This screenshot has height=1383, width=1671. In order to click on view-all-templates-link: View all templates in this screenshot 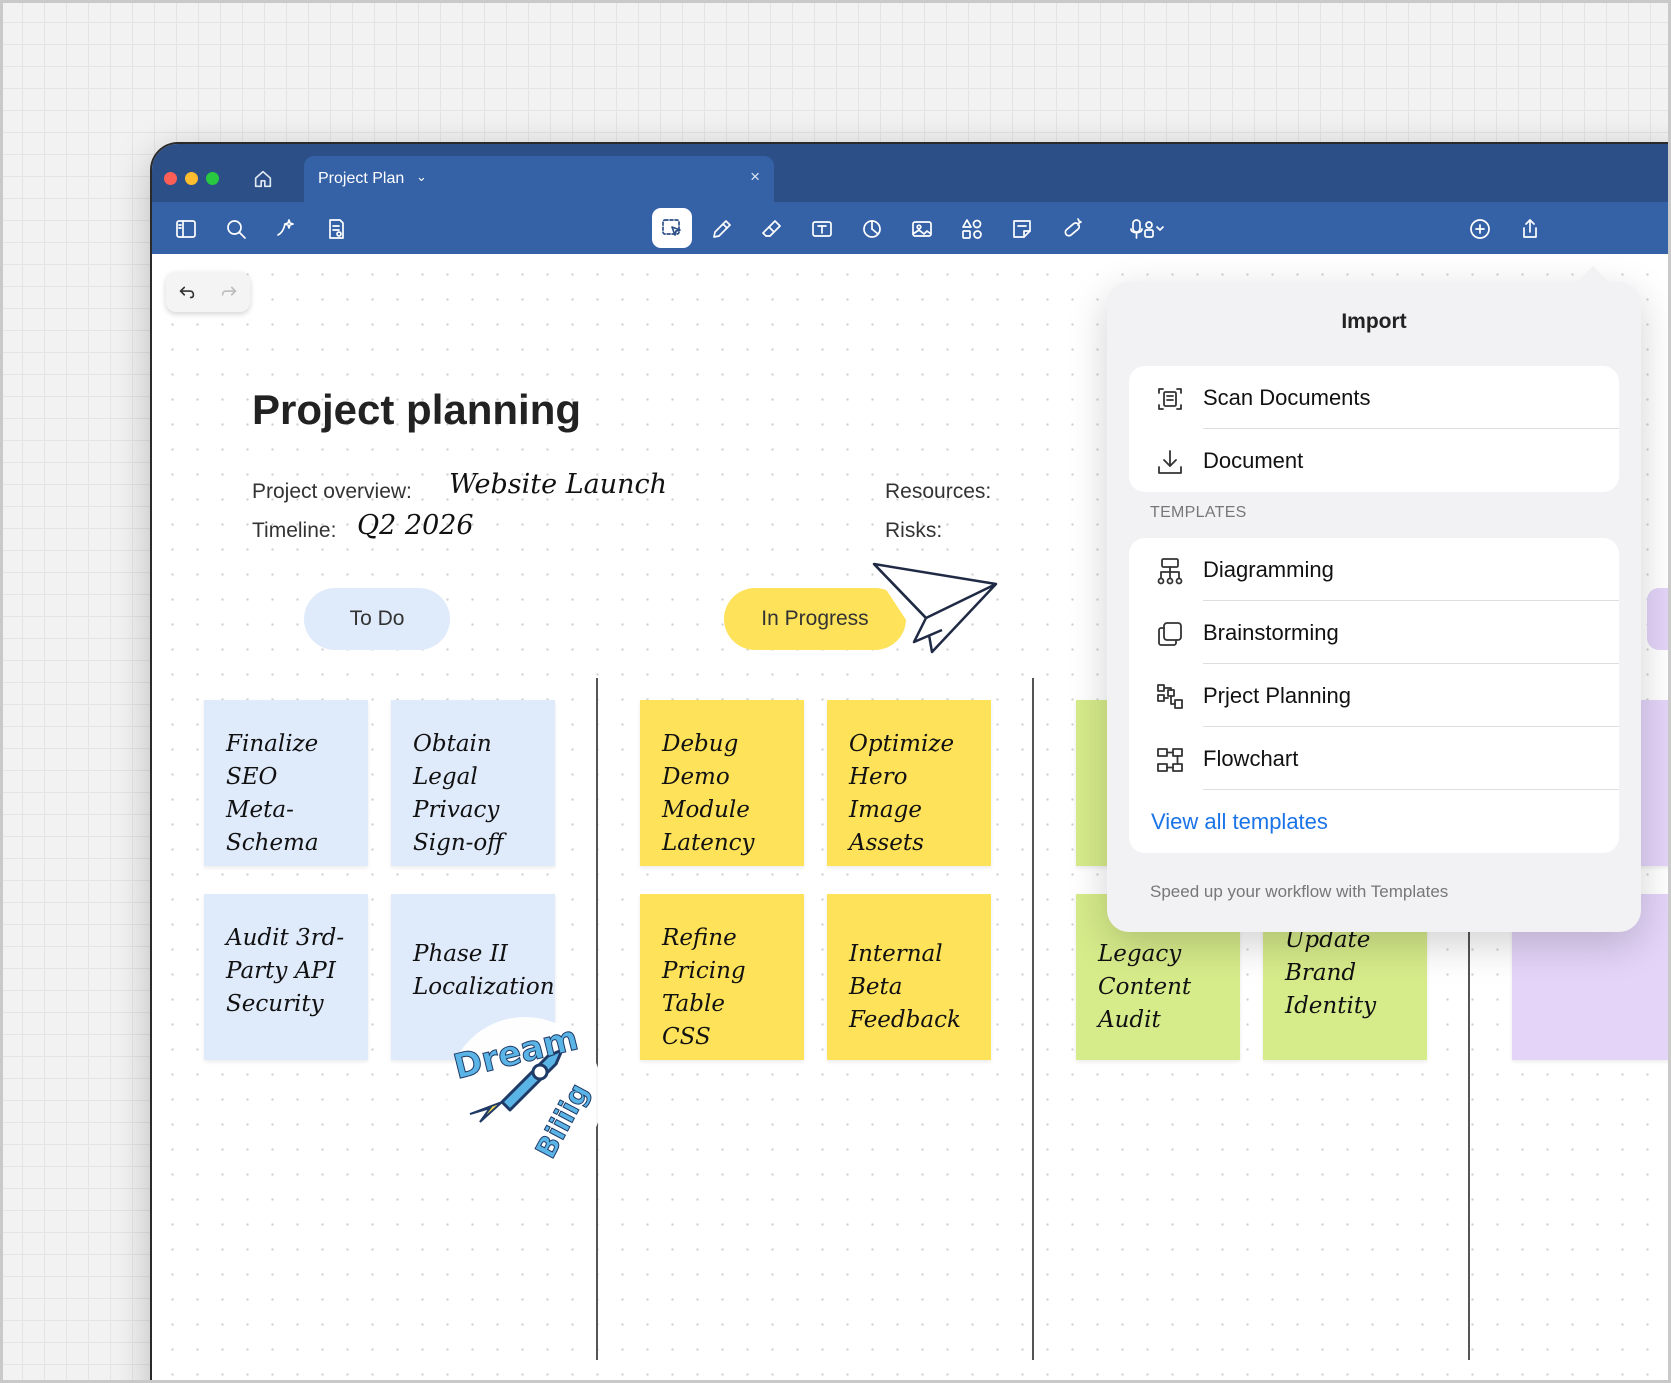, I will do `click(1374, 821)`.